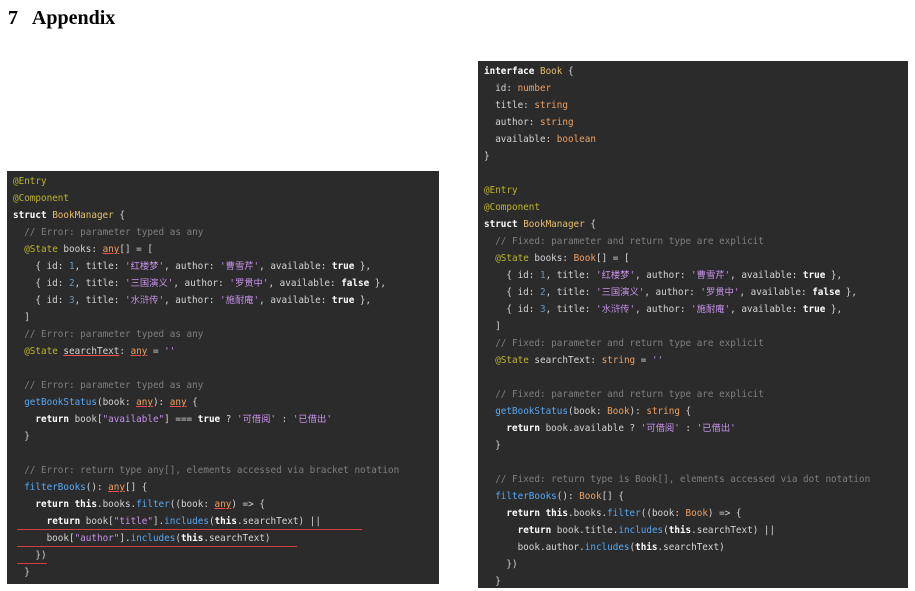  I want to click on code-line: @Component, so click(693, 207).